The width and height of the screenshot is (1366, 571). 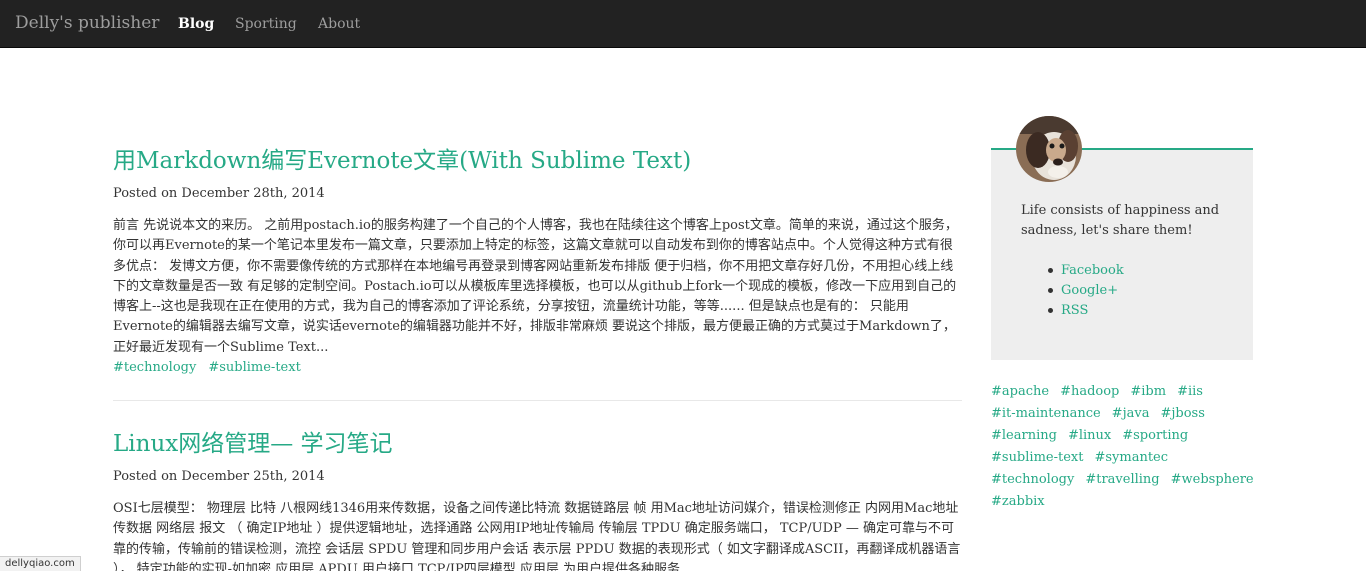 I want to click on status-bar-url: dellyqiao.com, so click(x=40, y=563).